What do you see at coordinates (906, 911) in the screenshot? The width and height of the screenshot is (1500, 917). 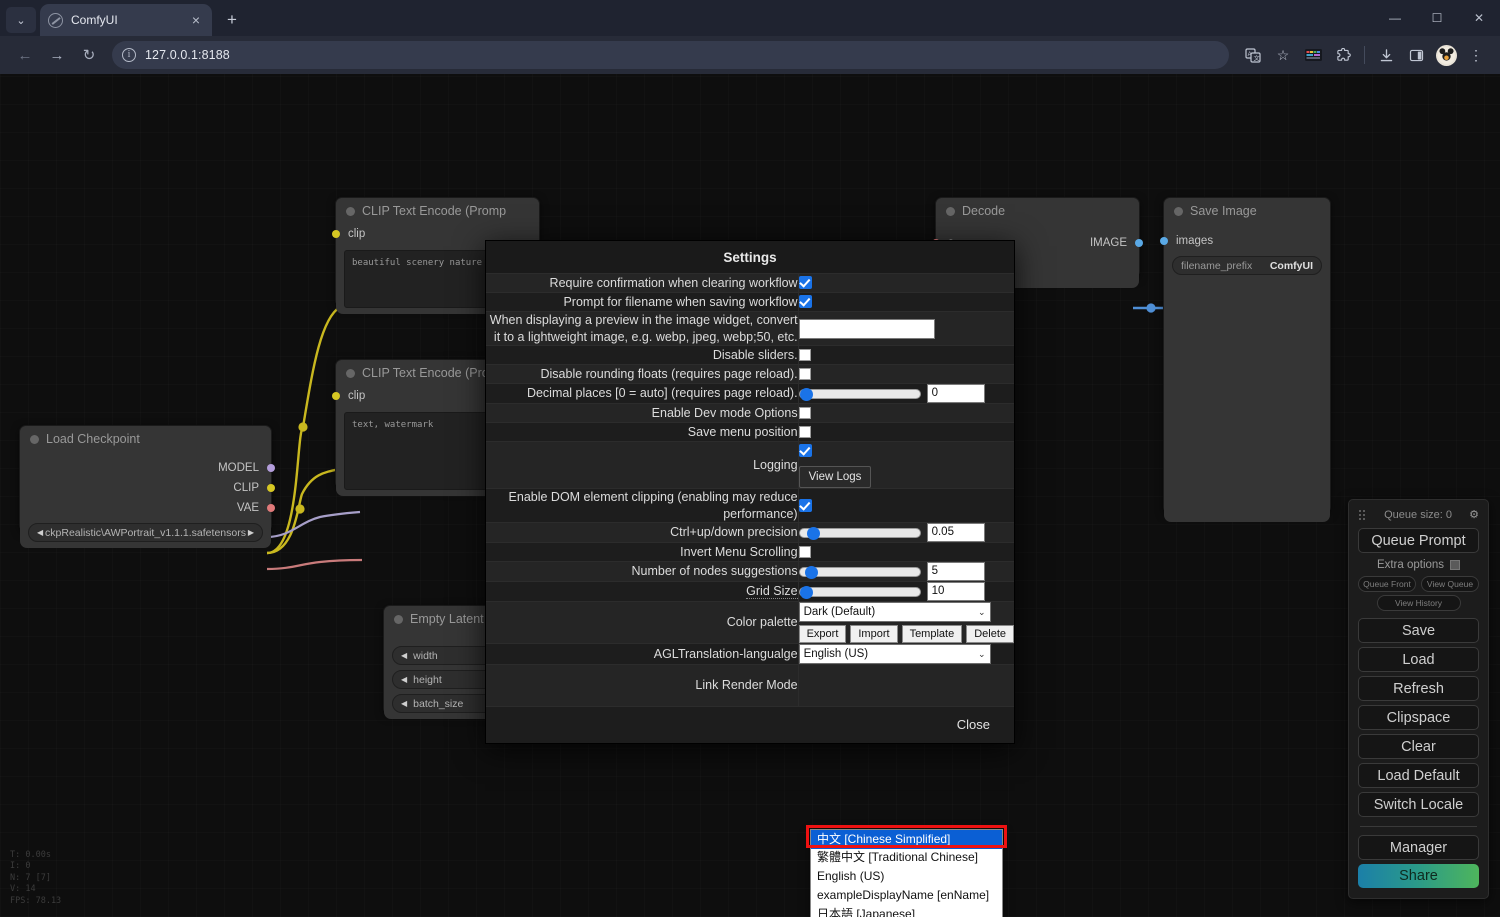 I see `language-option-japanese: 日本語 [Japanese]` at bounding box center [906, 911].